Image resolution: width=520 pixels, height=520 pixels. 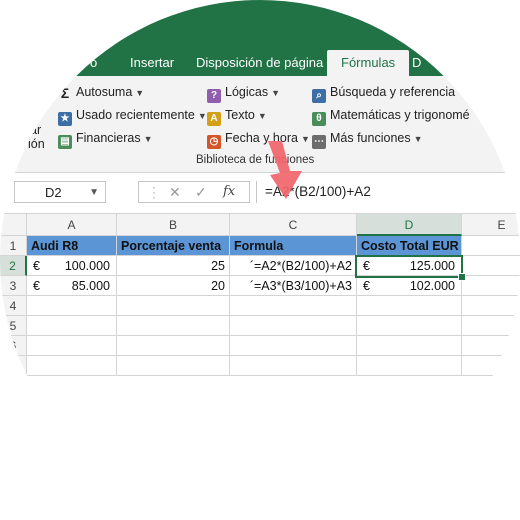 I want to click on cell-b1: Porcentaje venta, so click(x=173, y=246).